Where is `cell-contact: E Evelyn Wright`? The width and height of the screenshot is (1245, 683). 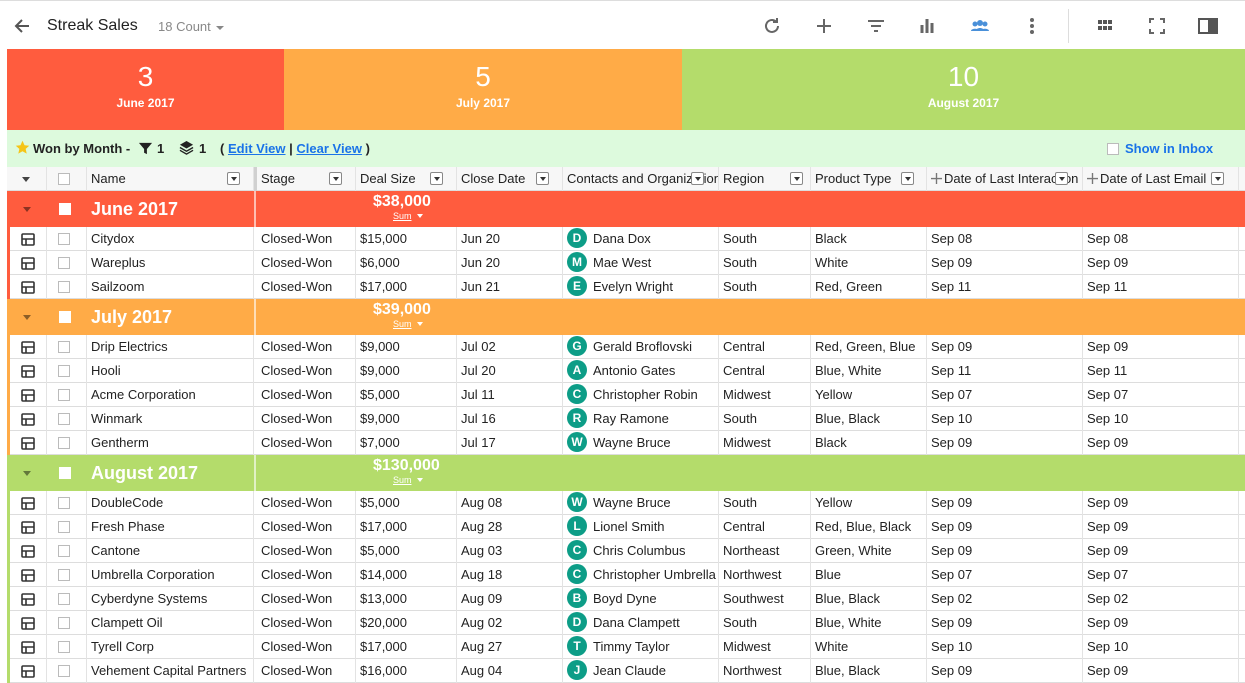
cell-contact: E Evelyn Wright is located at coordinates (641, 287).